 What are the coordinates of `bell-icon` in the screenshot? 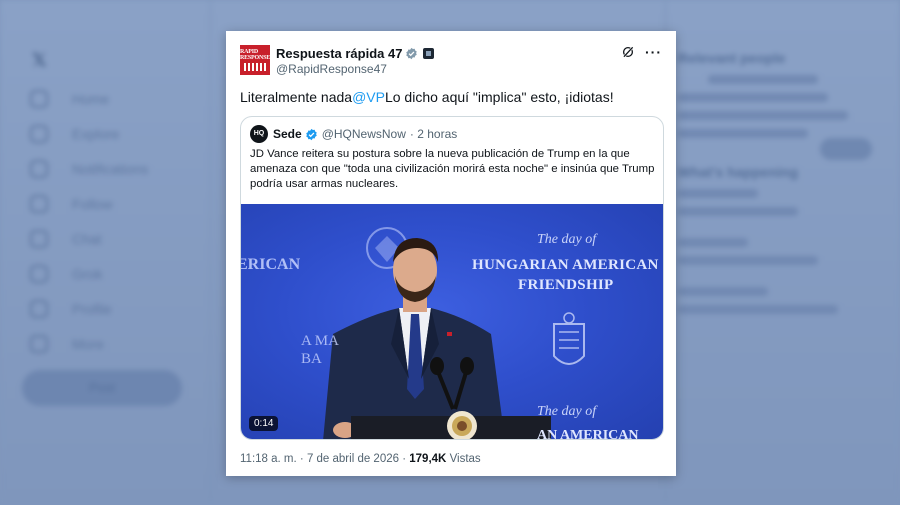 It's located at (39, 168).